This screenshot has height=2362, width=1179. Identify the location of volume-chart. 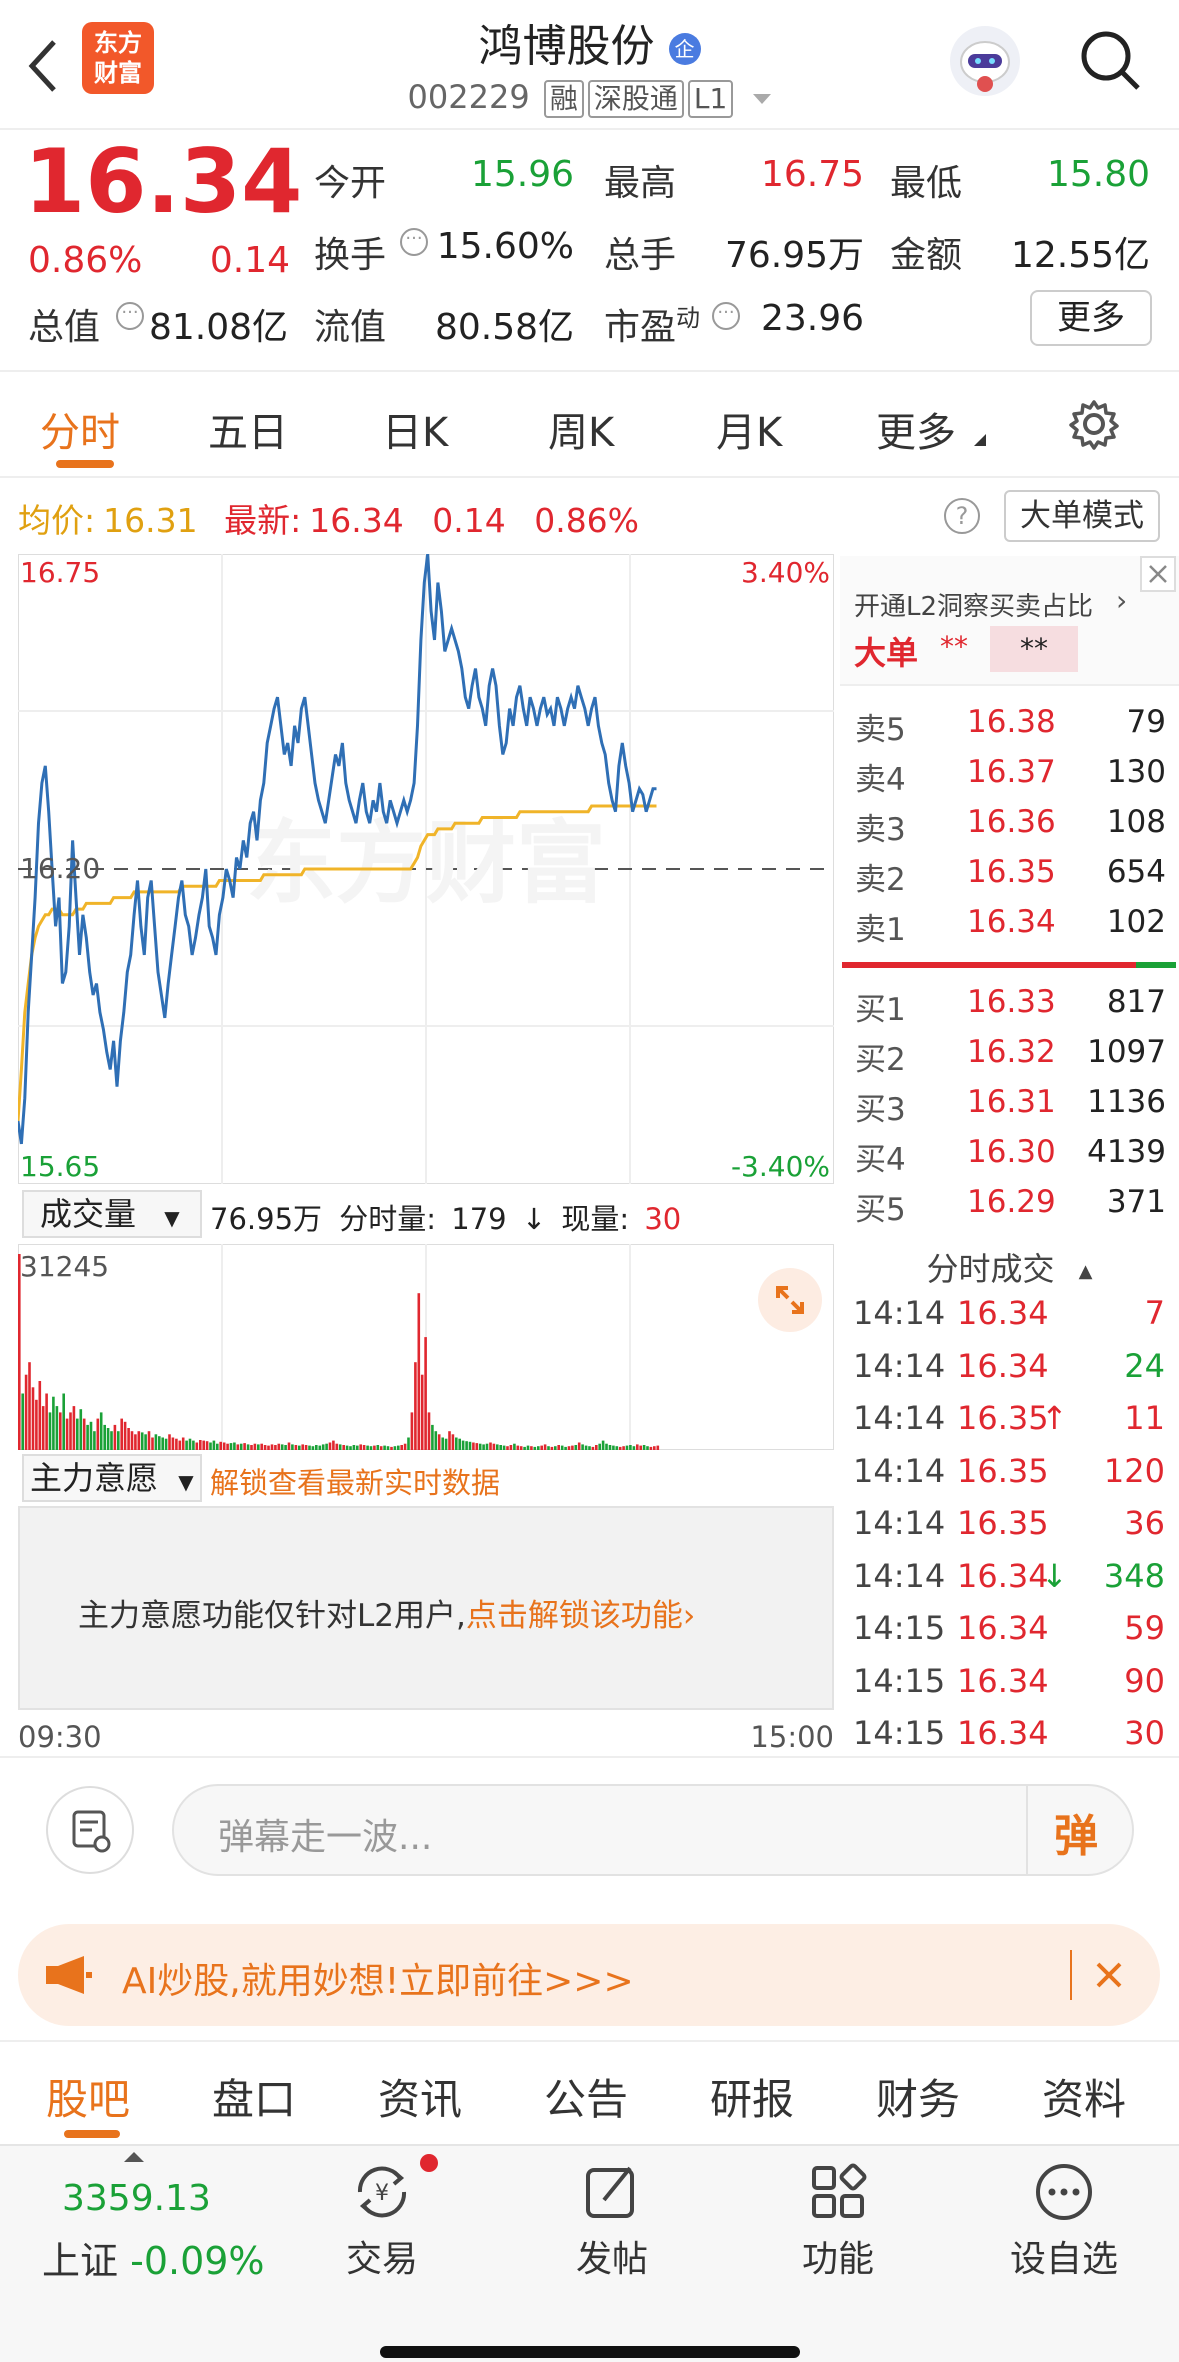
(426, 1347).